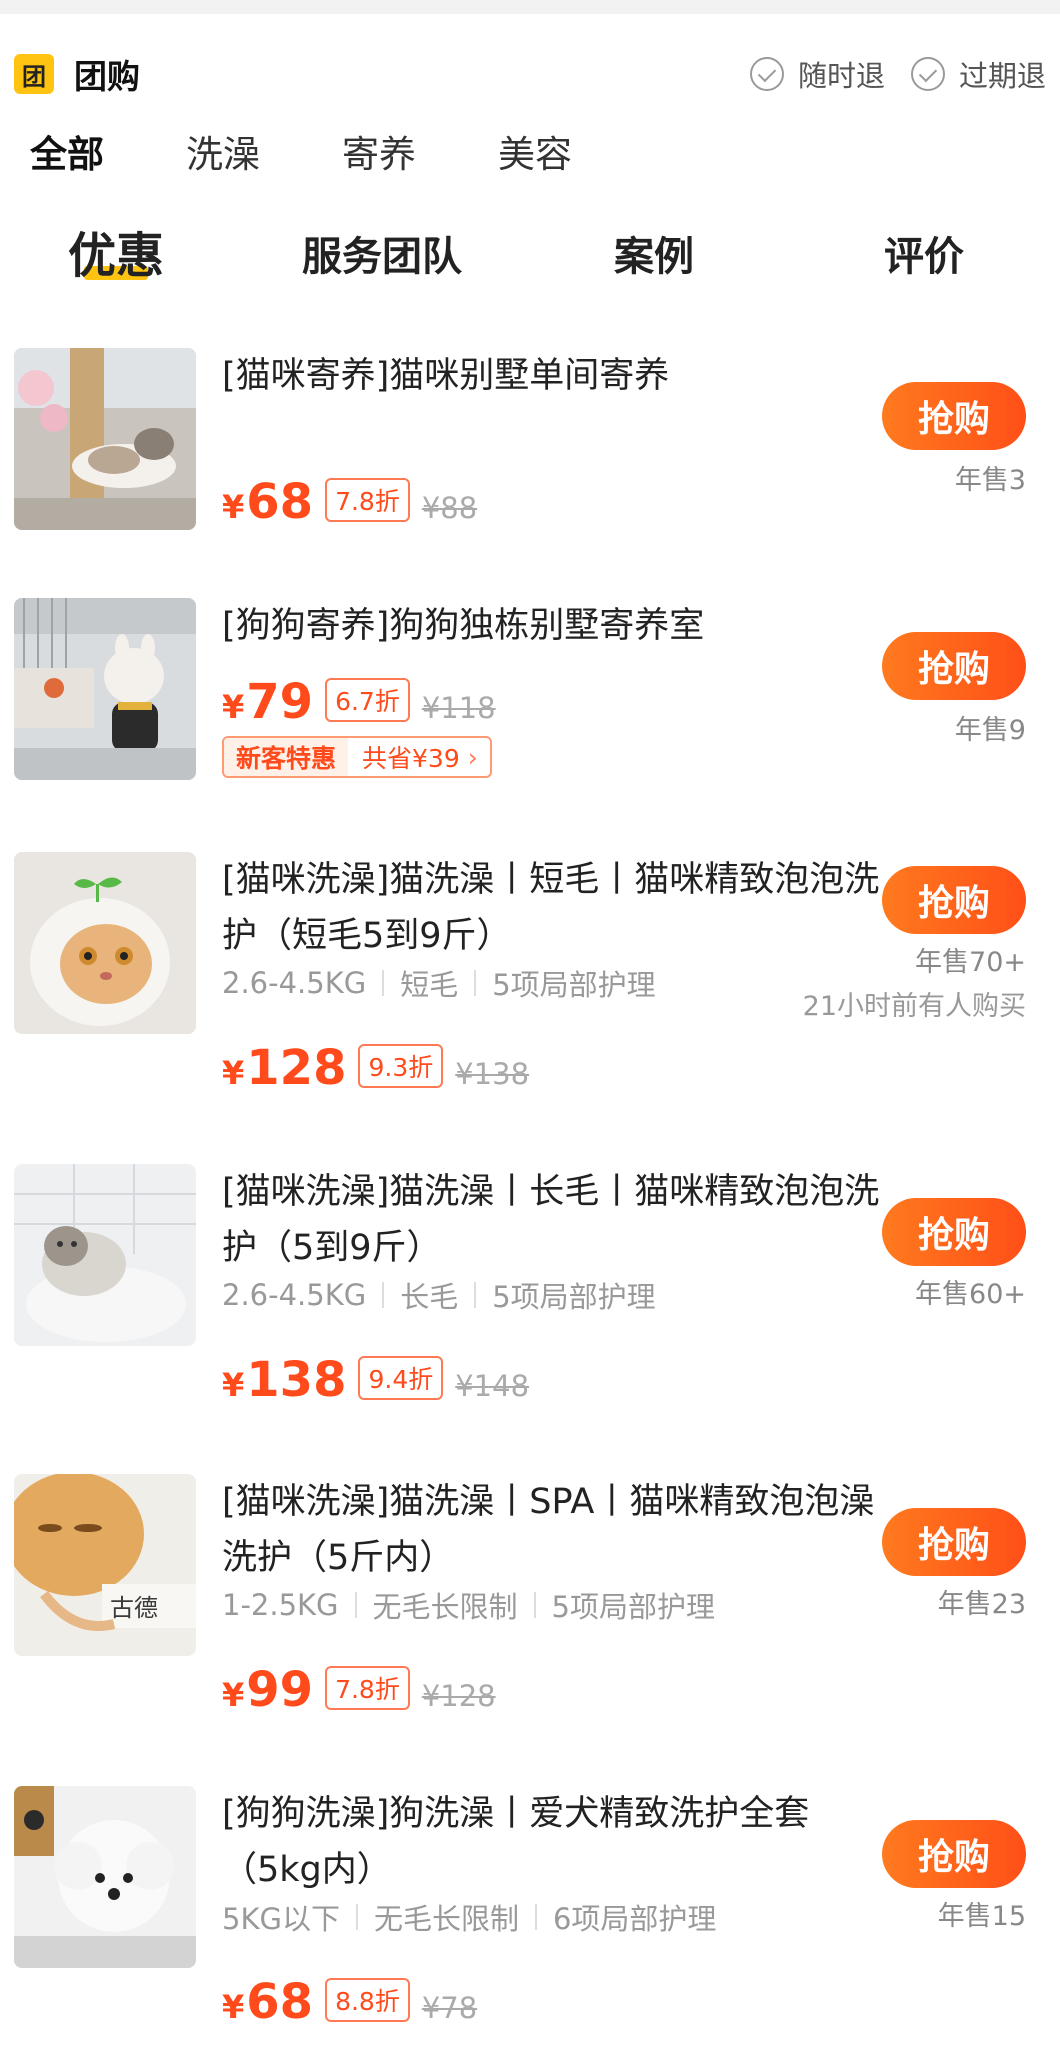 This screenshot has width=1060, height=2054. Describe the element at coordinates (116, 251) in the screenshot. I see `tab-deals: 优惠` at that location.